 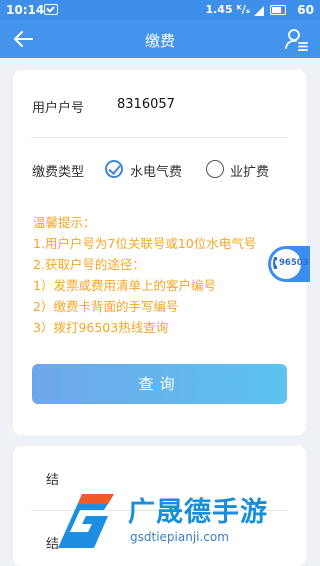 What do you see at coordinates (51, 9) in the screenshot?
I see `message-icon` at bounding box center [51, 9].